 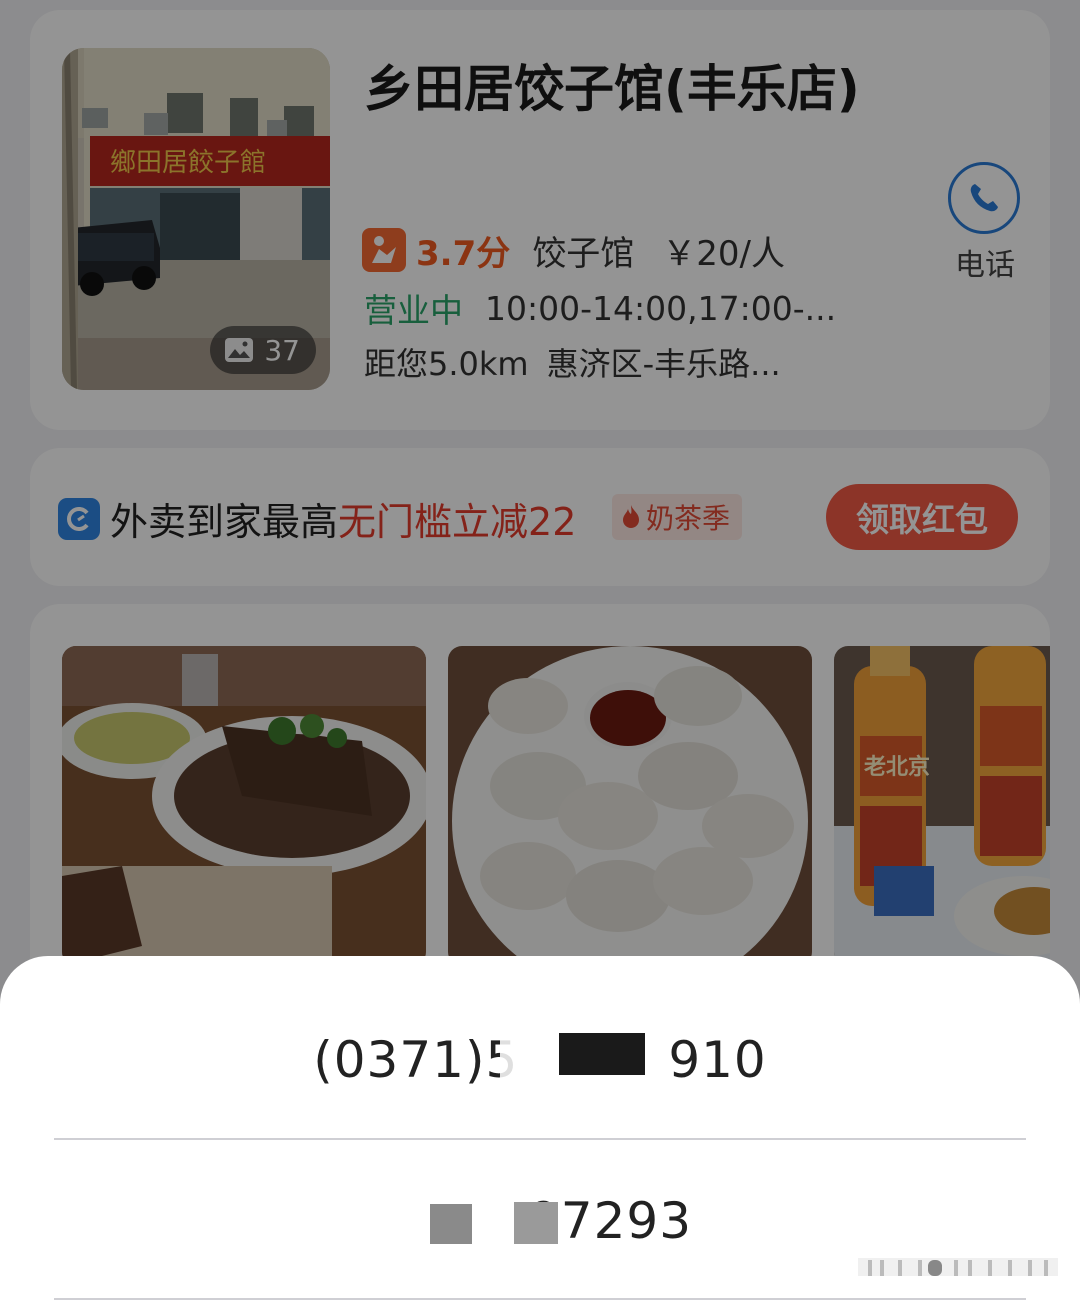 What do you see at coordinates (416, 1060) in the screenshot?
I see `phone-1-prefix: (0371)5` at bounding box center [416, 1060].